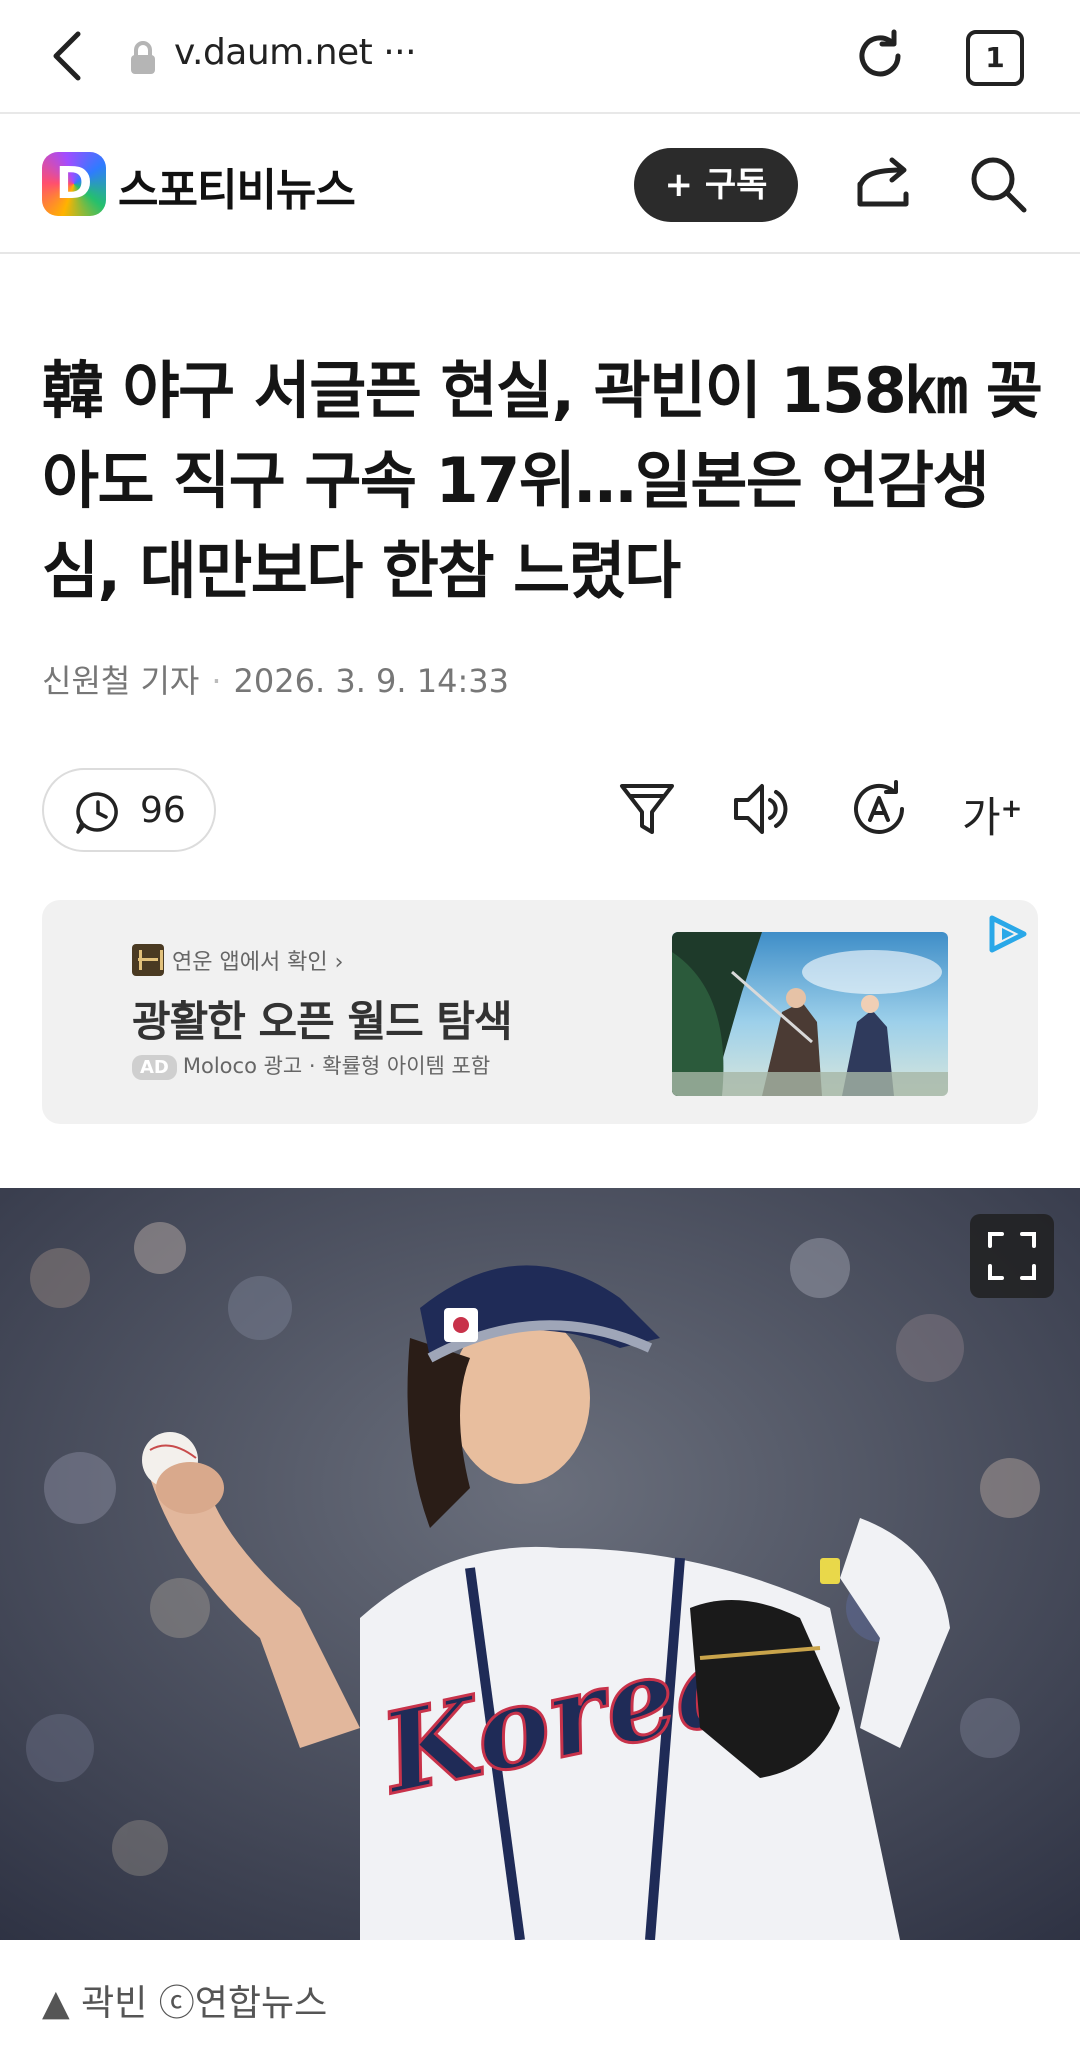  I want to click on fullscreen-icon, so click(1012, 1256).